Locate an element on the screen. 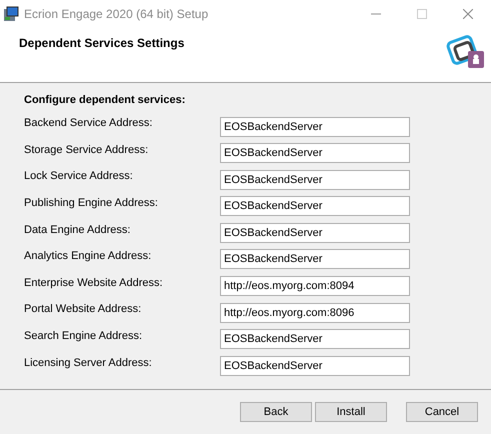  field-label: Enterprise Website Address: is located at coordinates (94, 283).